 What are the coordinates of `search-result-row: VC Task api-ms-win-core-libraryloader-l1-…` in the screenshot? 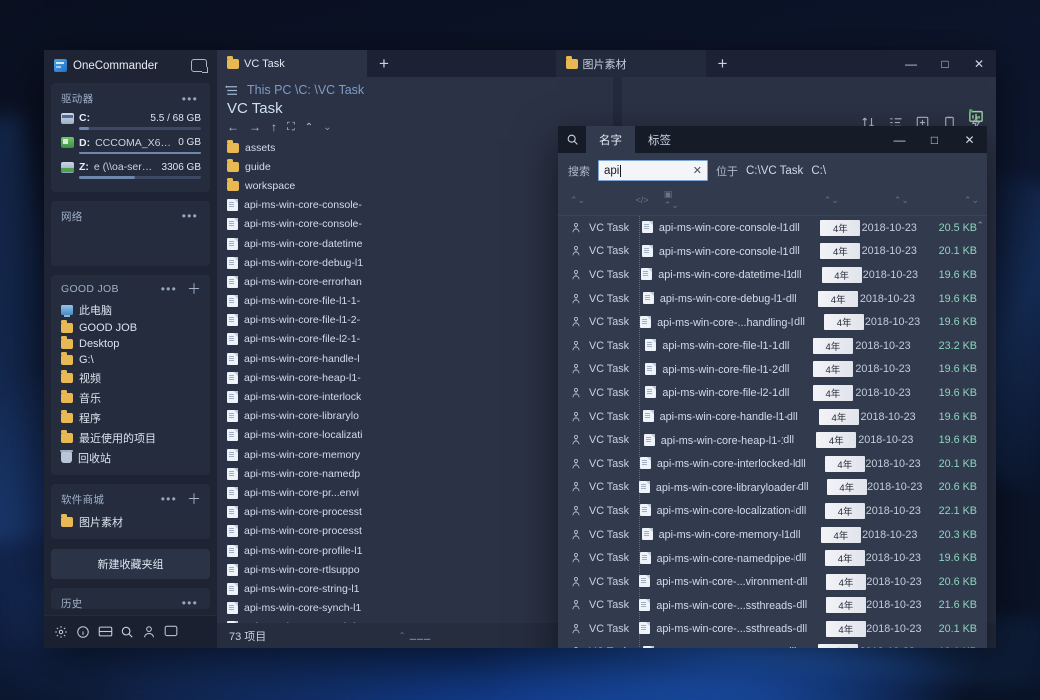 It's located at (772, 488).